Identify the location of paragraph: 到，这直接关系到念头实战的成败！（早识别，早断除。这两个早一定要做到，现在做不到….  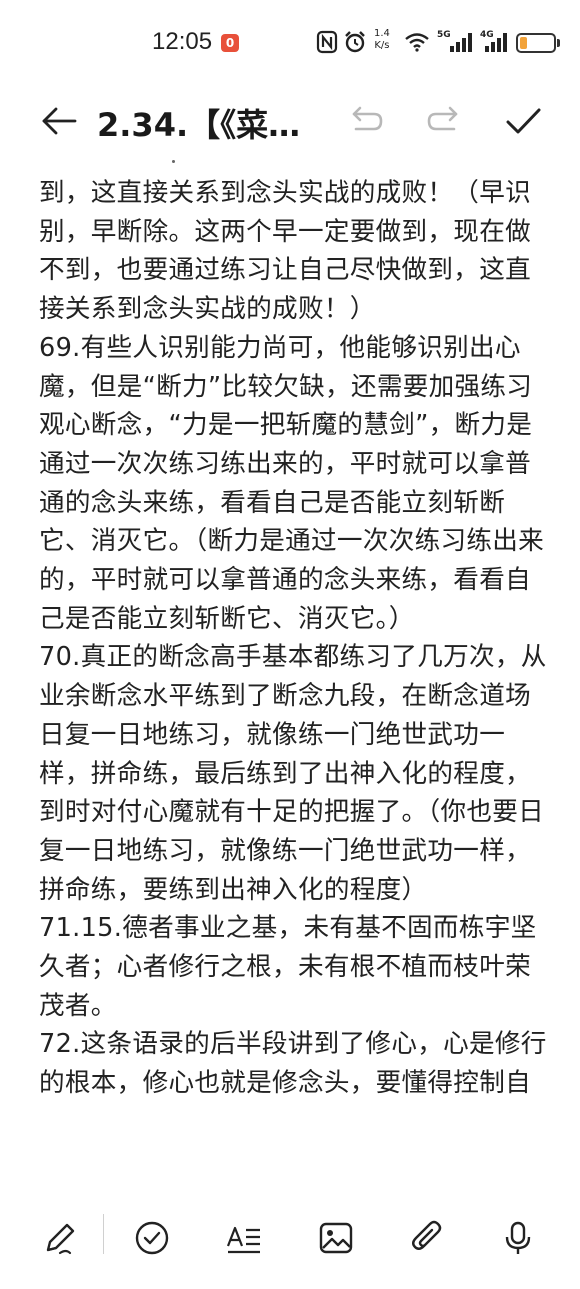
(285, 251).